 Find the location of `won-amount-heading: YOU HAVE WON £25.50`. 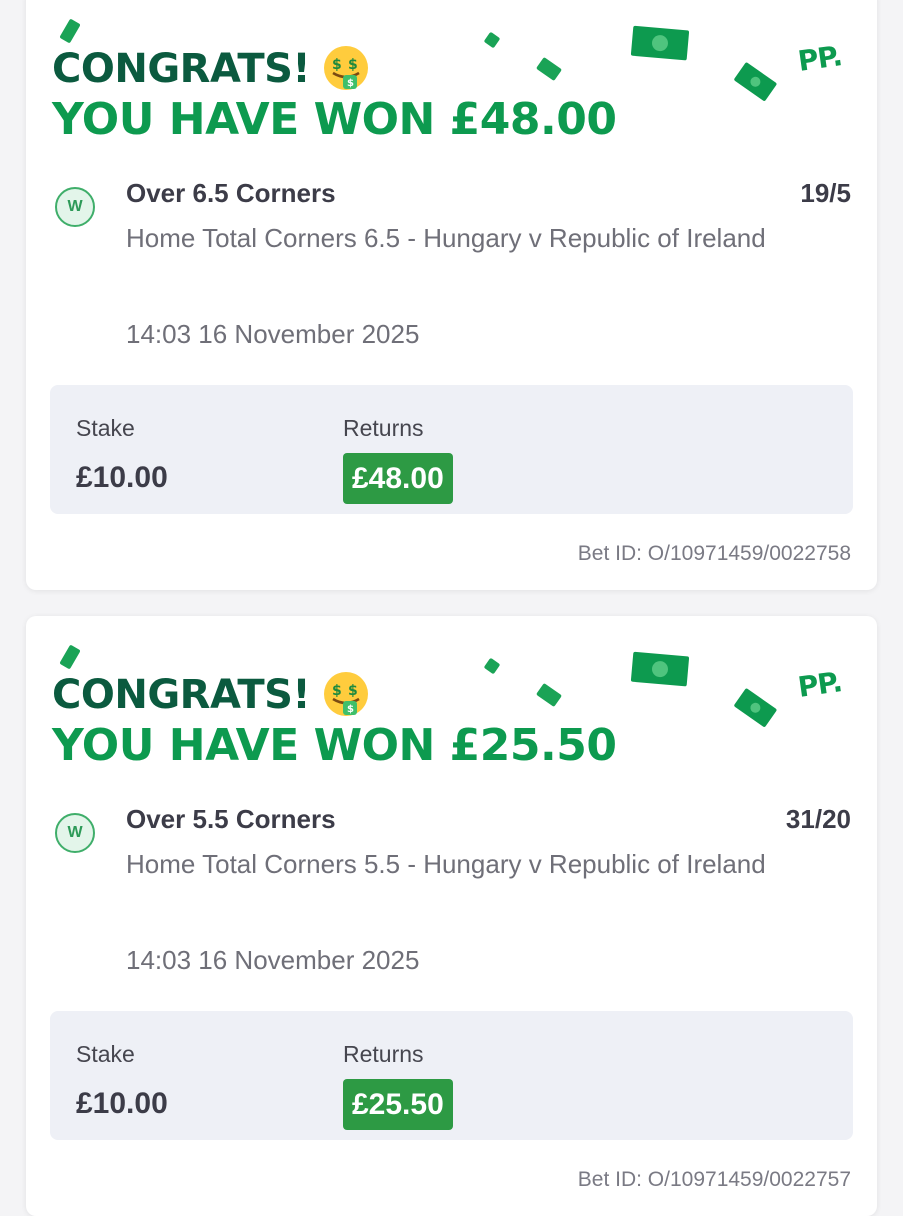

won-amount-heading: YOU HAVE WON £25.50 is located at coordinates (334, 745).